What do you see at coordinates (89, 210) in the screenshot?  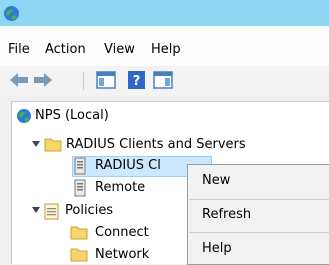 I see `tree-label-policies: Policies` at bounding box center [89, 210].